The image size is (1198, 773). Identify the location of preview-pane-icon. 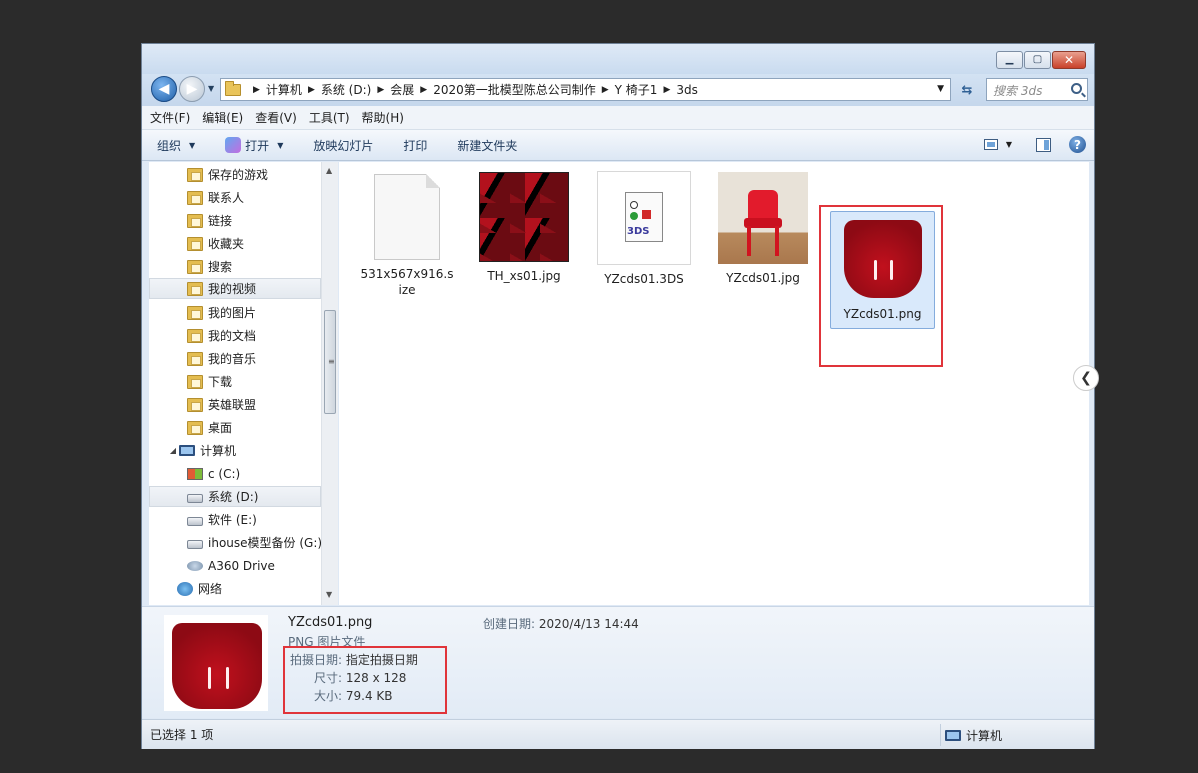
(1043, 144).